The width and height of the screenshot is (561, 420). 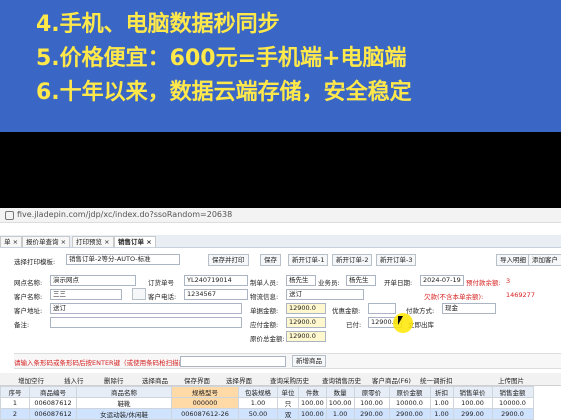 What do you see at coordinates (135, 241) in the screenshot?
I see `tab-sales-order: 销售订单 ×` at bounding box center [135, 241].